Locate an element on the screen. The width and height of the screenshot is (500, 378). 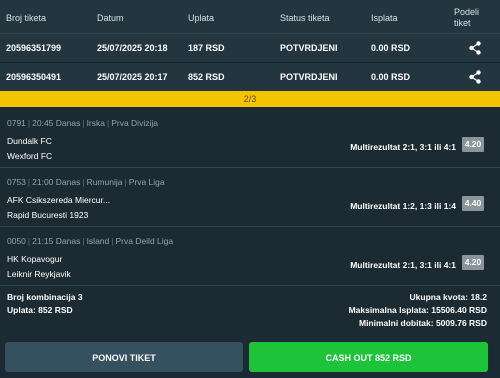
header-payment: Uplata is located at coordinates (201, 18).